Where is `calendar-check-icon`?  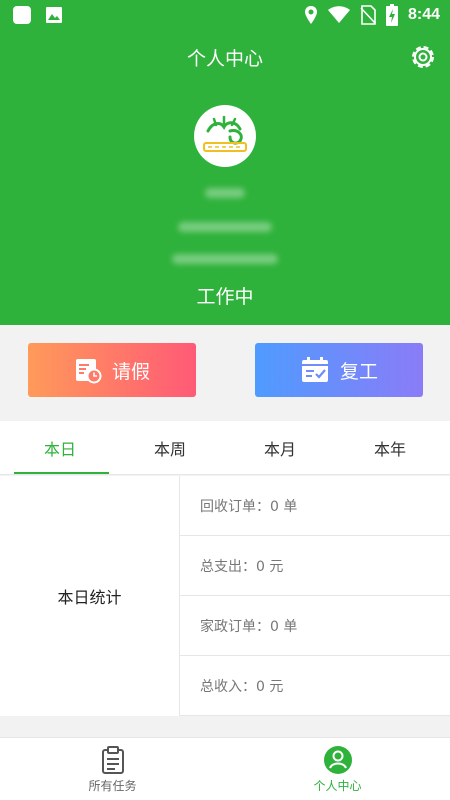
calendar-check-icon is located at coordinates (314, 369).